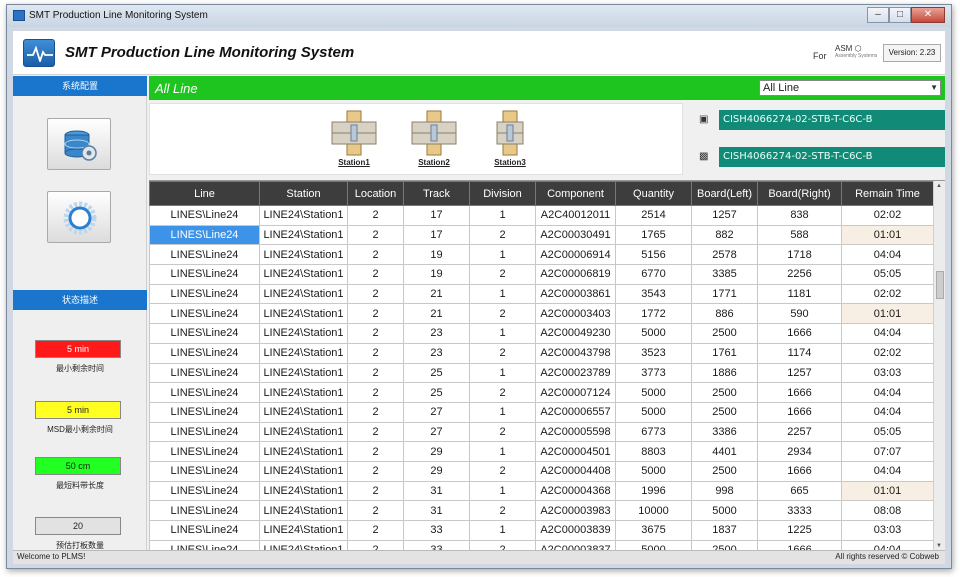  I want to click on table-cell: 886, so click(724, 314).